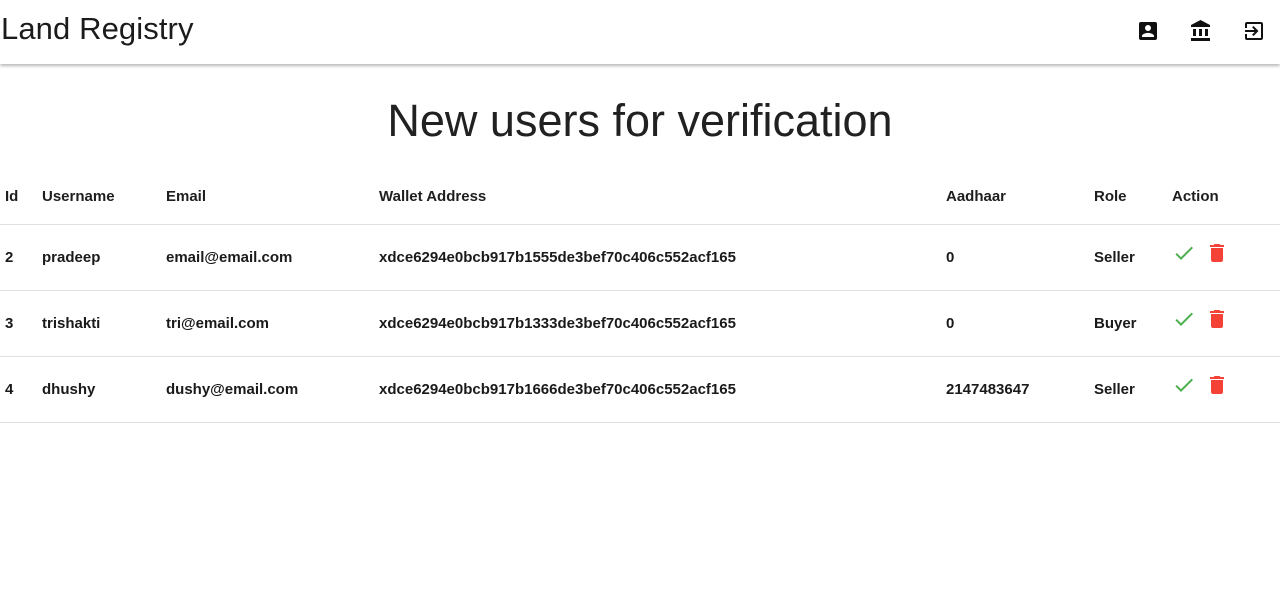  Describe the element at coordinates (433, 196) in the screenshot. I see `header-wallet-address: Wallet Address` at that location.